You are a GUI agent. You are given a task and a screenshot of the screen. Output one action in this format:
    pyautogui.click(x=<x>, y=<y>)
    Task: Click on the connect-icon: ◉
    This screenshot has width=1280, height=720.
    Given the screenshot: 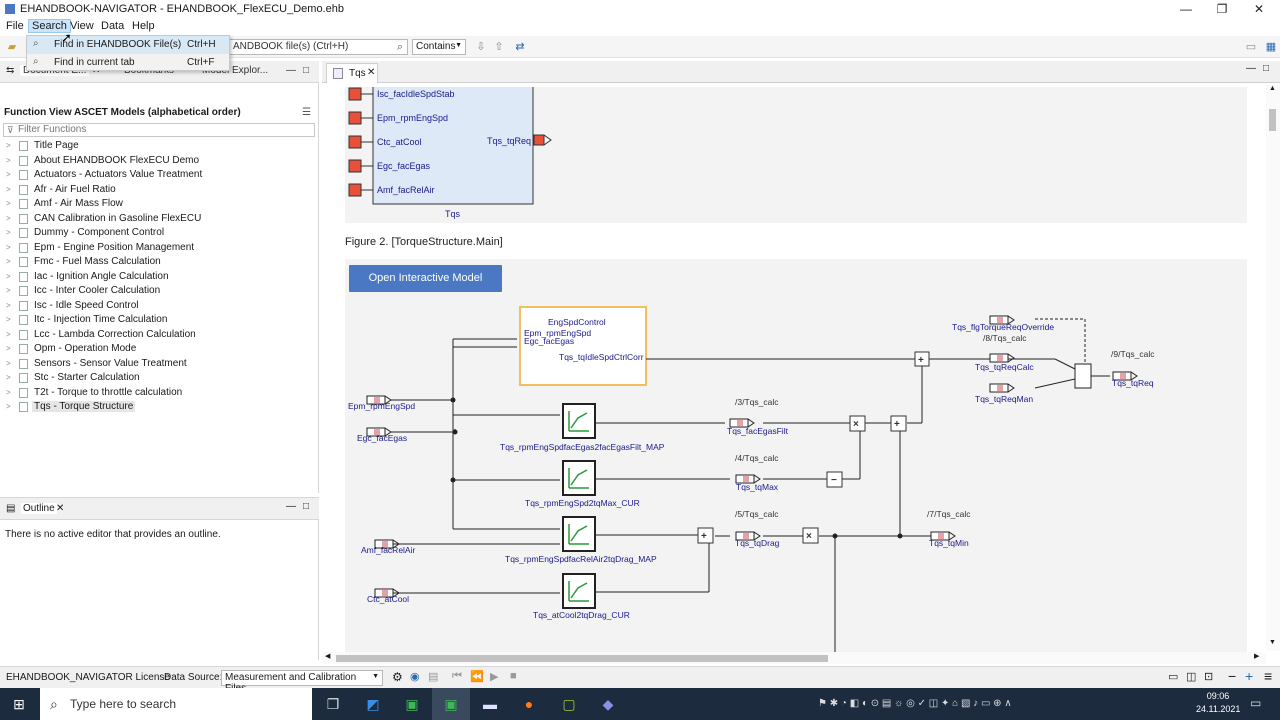 What is the action you would take?
    pyautogui.click(x=415, y=676)
    